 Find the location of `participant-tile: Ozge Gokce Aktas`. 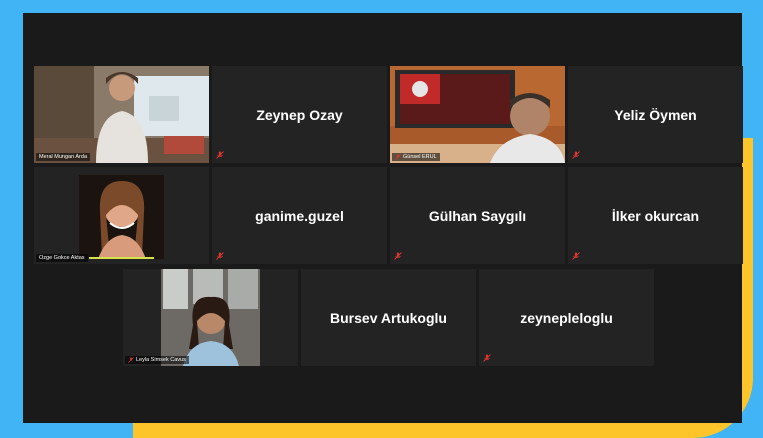

participant-tile: Ozge Gokce Aktas is located at coordinates (121, 215).